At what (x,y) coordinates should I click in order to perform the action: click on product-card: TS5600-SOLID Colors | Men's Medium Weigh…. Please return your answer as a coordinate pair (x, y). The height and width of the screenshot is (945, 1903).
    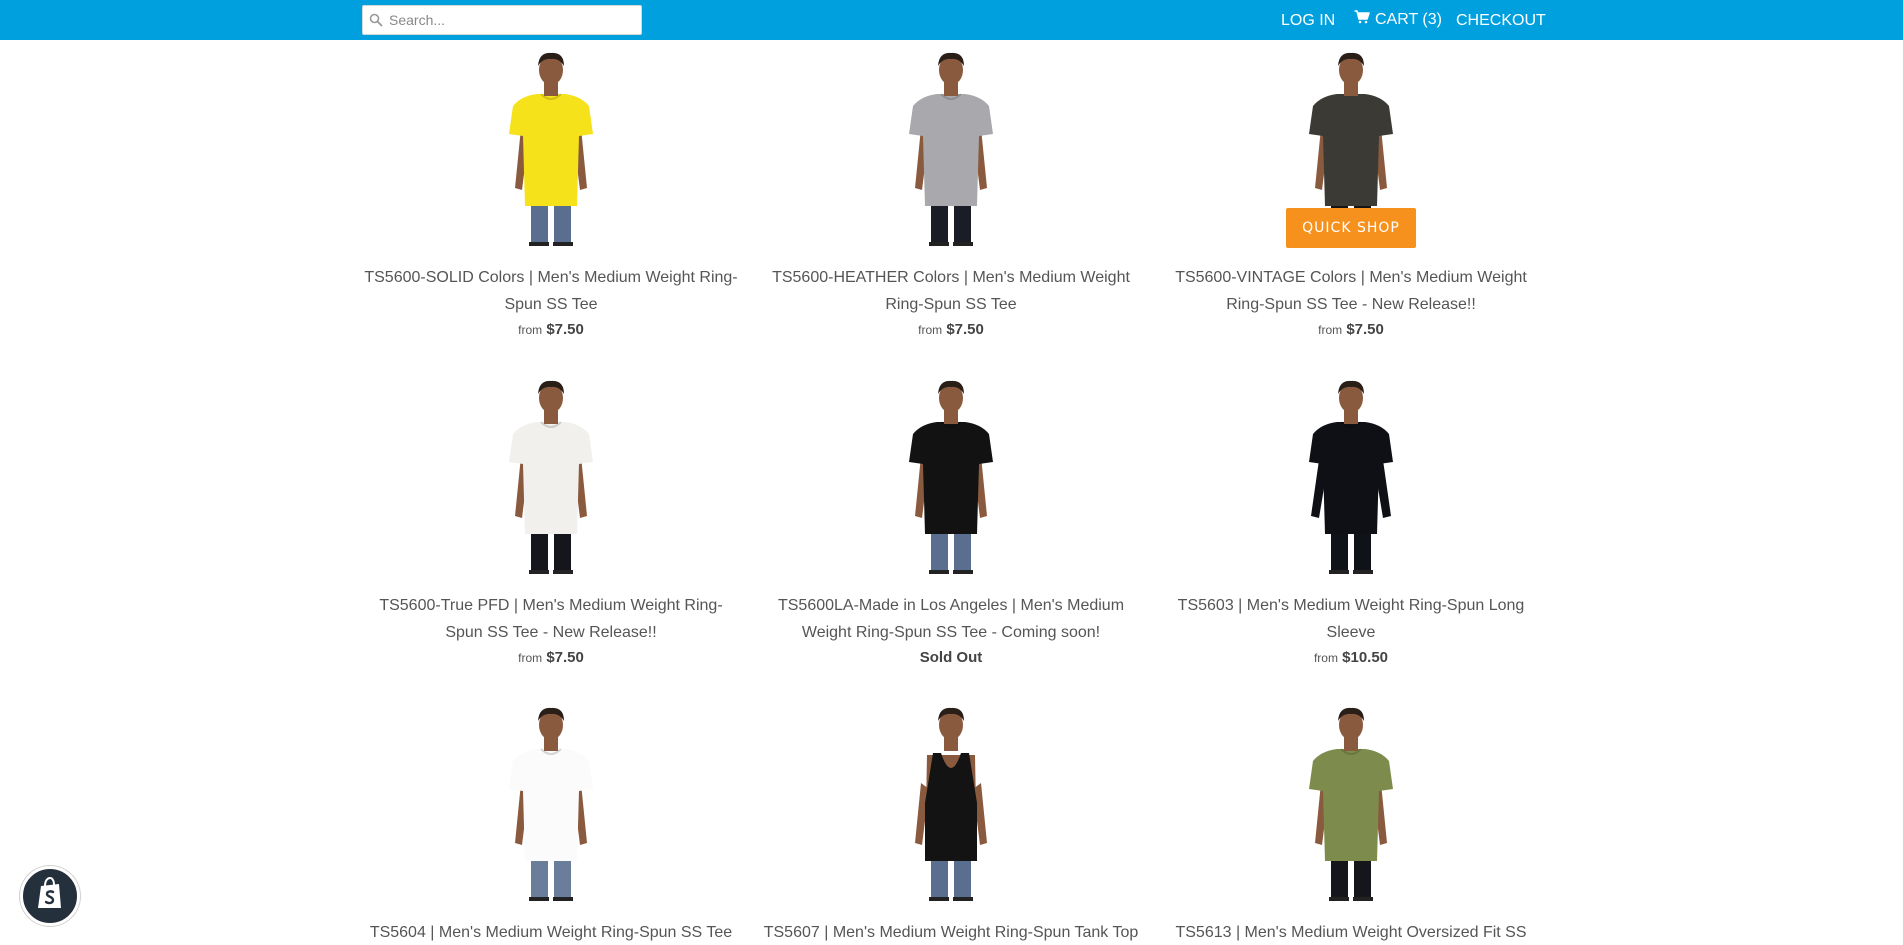
    Looking at the image, I should click on (551, 194).